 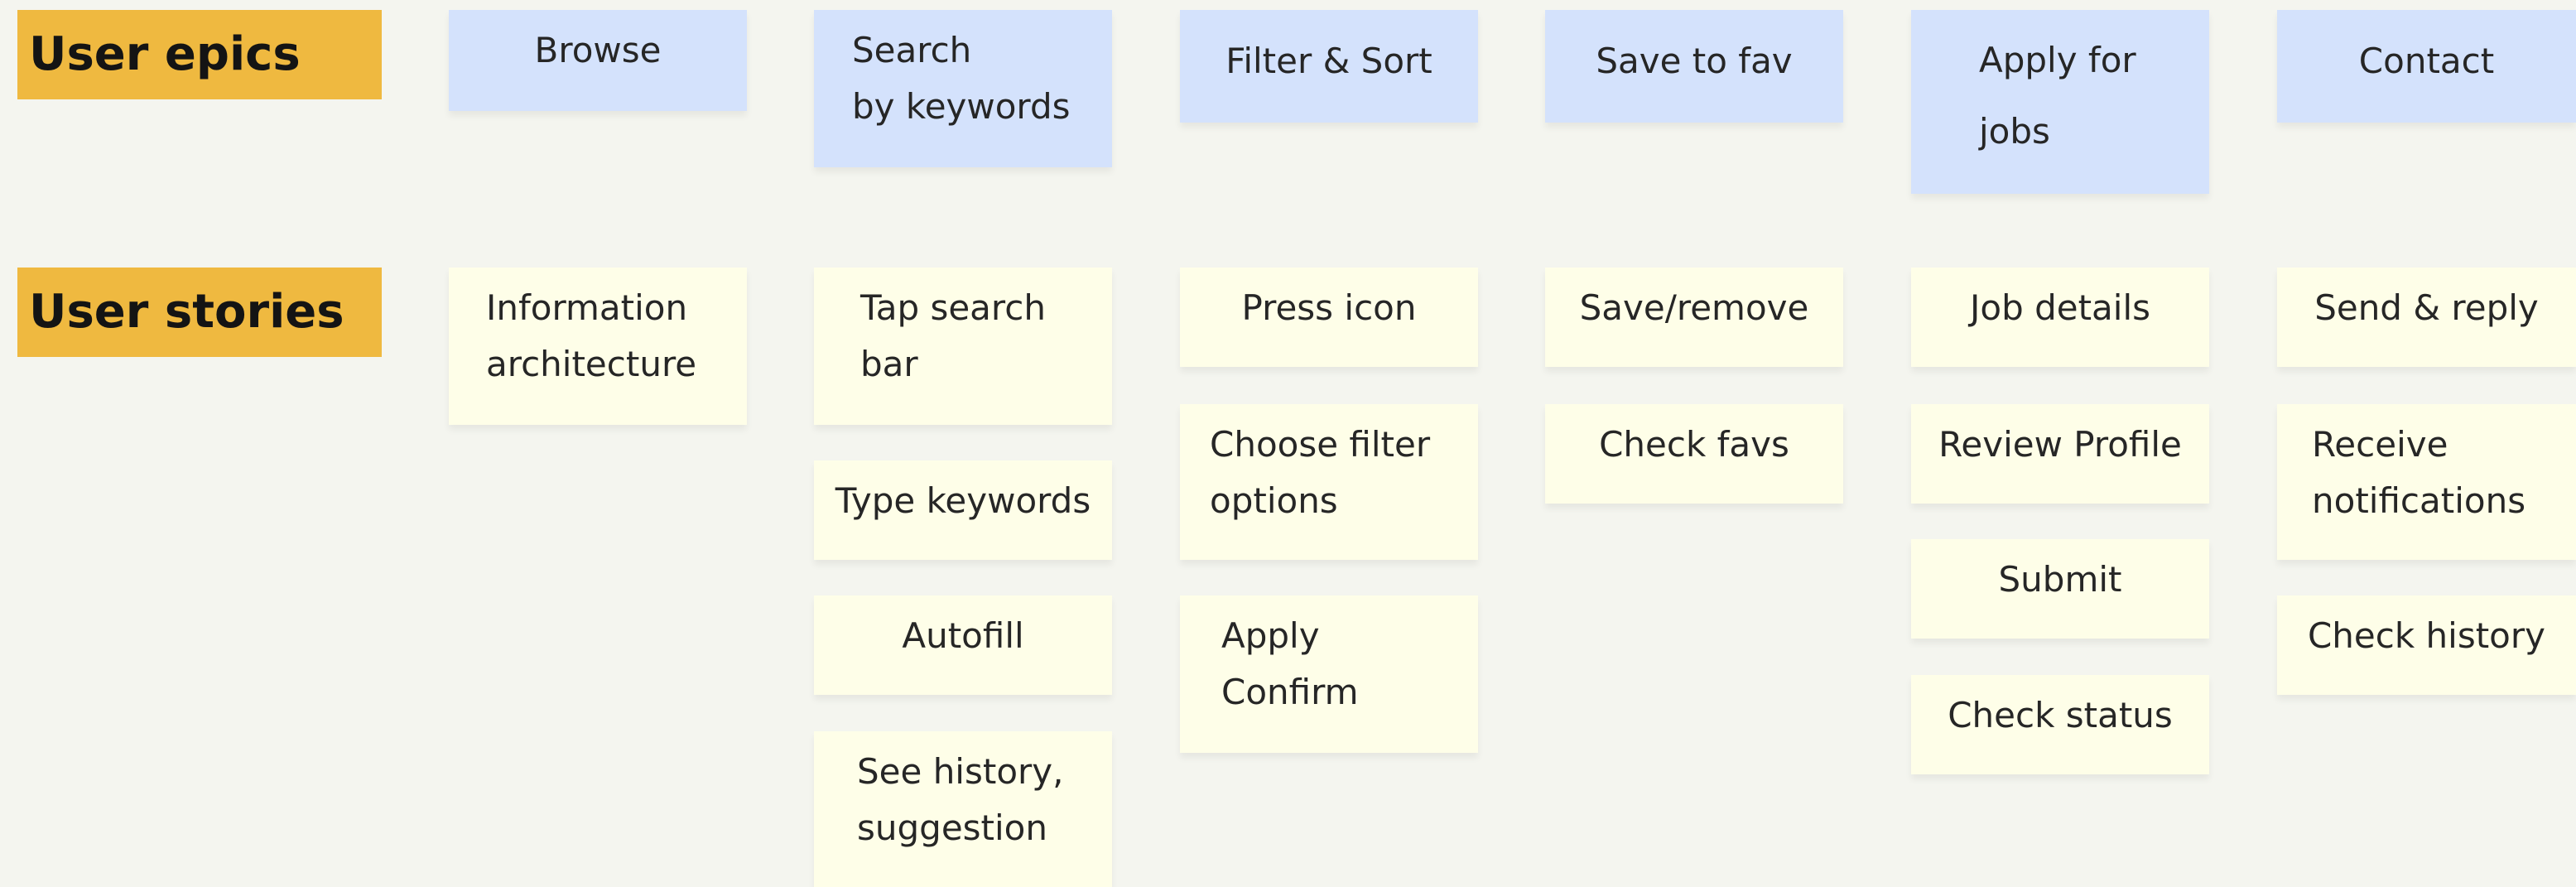 What do you see at coordinates (598, 61) in the screenshot?
I see `epic-sticky-browse: Browse` at bounding box center [598, 61].